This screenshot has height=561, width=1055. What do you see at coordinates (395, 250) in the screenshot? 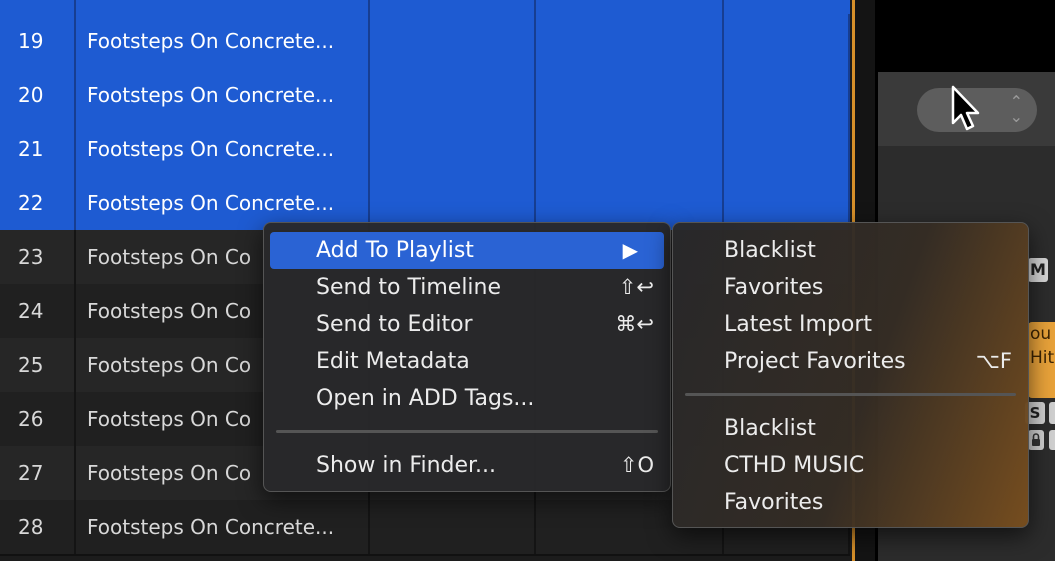
I see `menu-item-label: Add To Playlist` at bounding box center [395, 250].